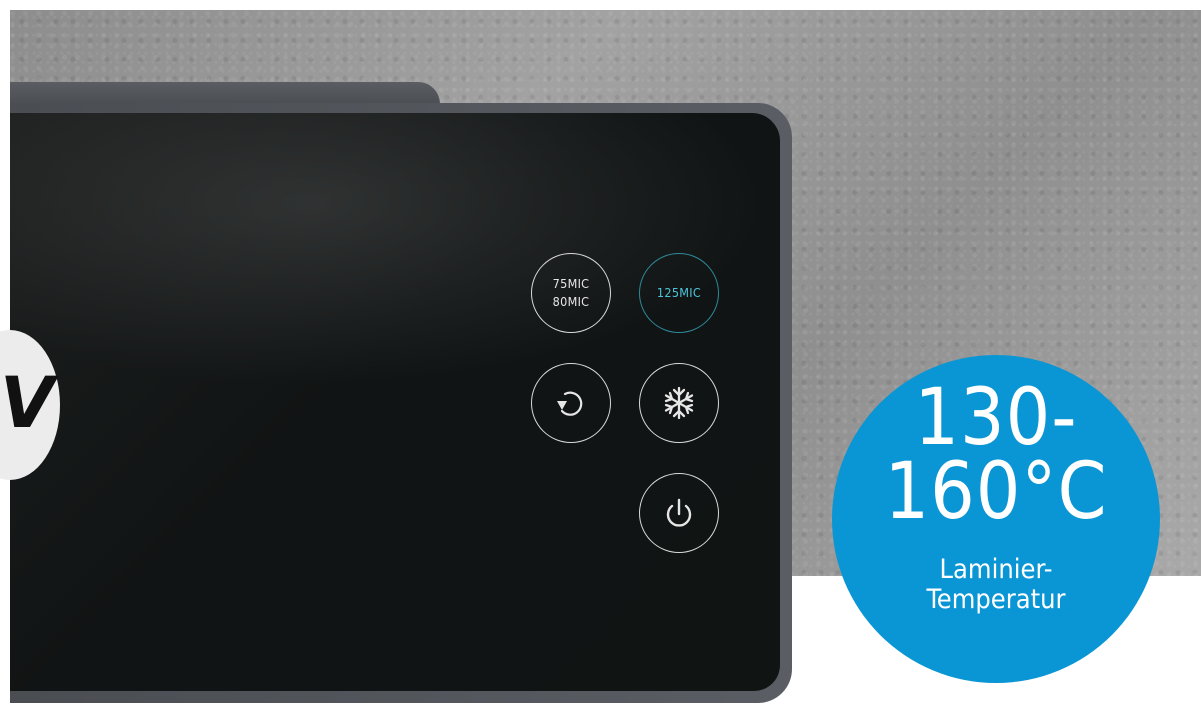 The width and height of the screenshot is (1201, 711). I want to click on brand-logo-mark: V, so click(27, 403).